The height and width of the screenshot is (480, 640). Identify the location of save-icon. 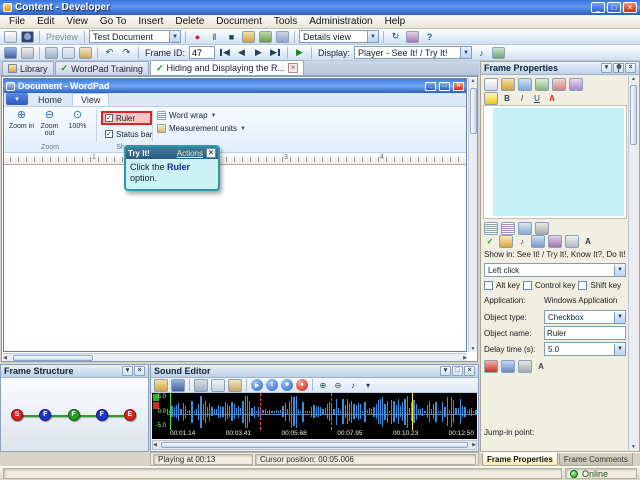
(10, 52).